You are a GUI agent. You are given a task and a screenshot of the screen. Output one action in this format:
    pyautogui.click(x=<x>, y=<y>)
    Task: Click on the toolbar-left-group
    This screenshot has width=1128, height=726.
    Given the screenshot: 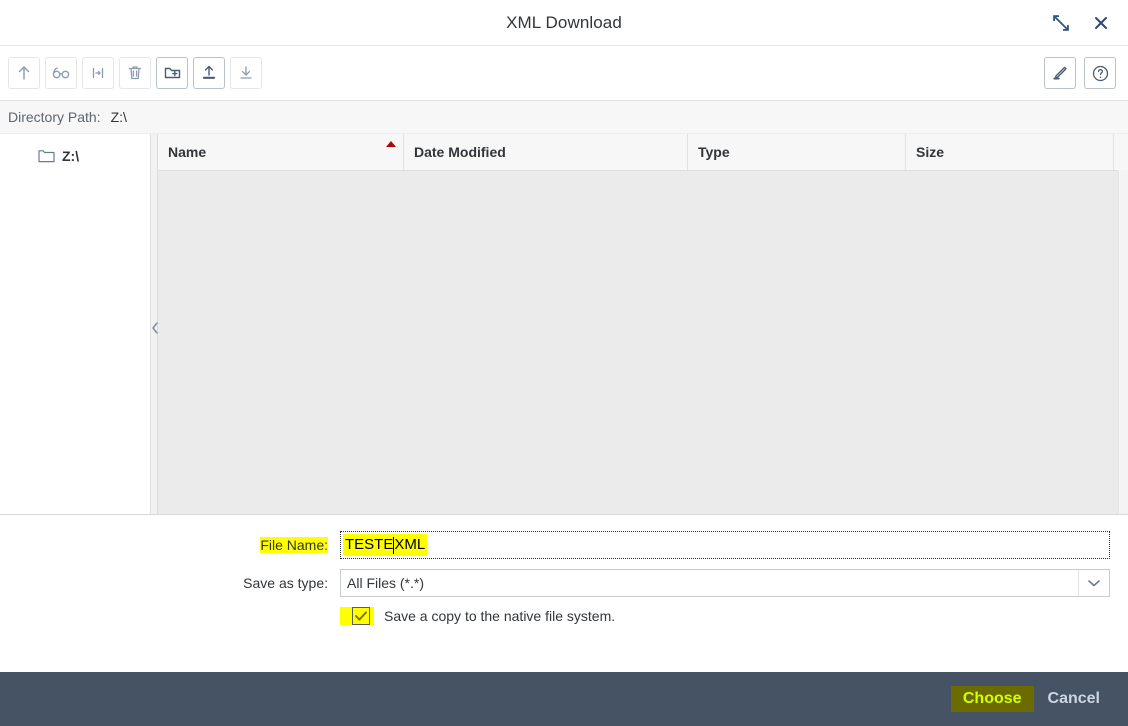 What is the action you would take?
    pyautogui.click(x=135, y=73)
    